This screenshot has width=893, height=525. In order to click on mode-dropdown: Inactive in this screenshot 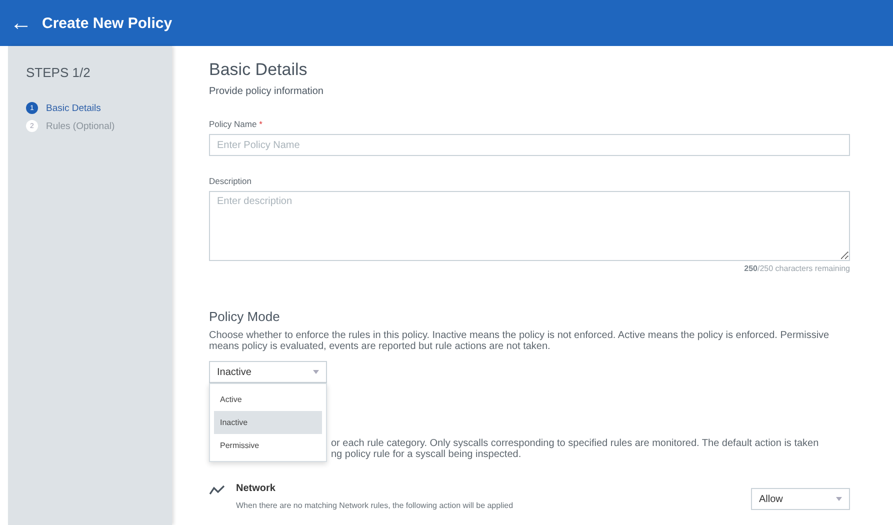, I will do `click(268, 372)`.